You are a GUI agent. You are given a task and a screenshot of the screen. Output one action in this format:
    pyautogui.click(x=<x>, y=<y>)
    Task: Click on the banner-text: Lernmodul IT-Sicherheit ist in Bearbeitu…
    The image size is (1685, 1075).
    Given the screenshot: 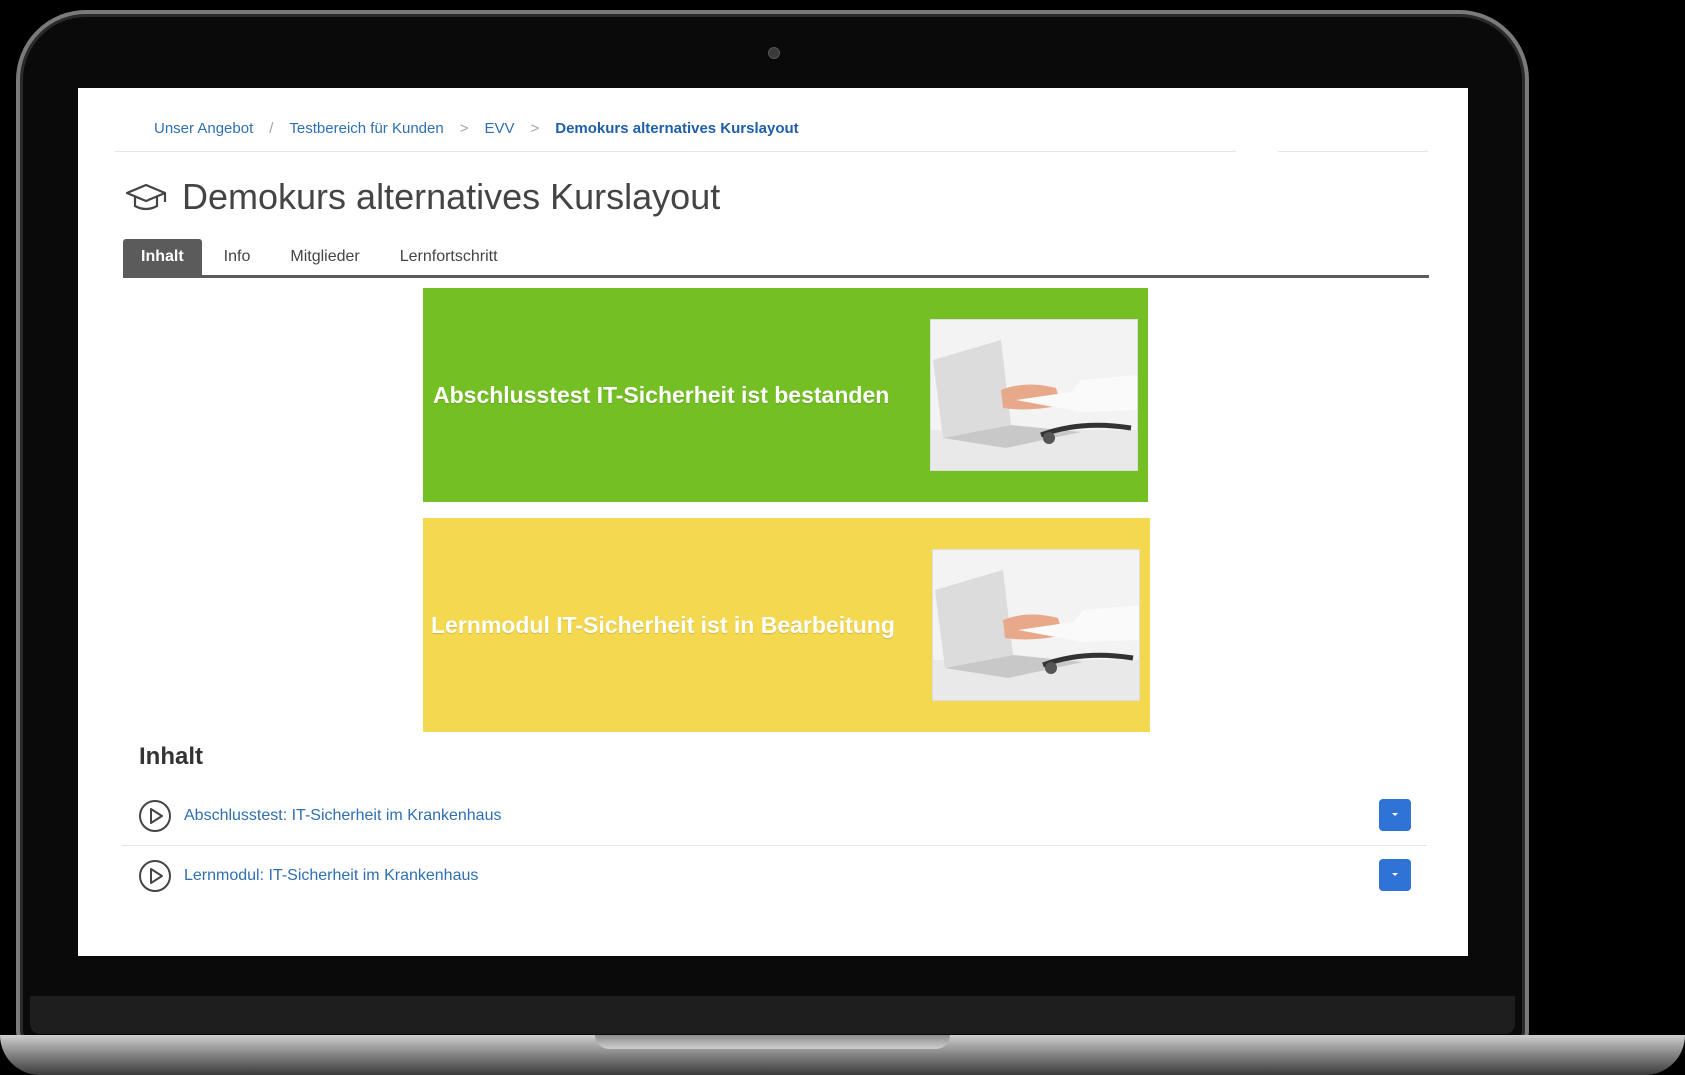 What is the action you would take?
    pyautogui.click(x=663, y=624)
    